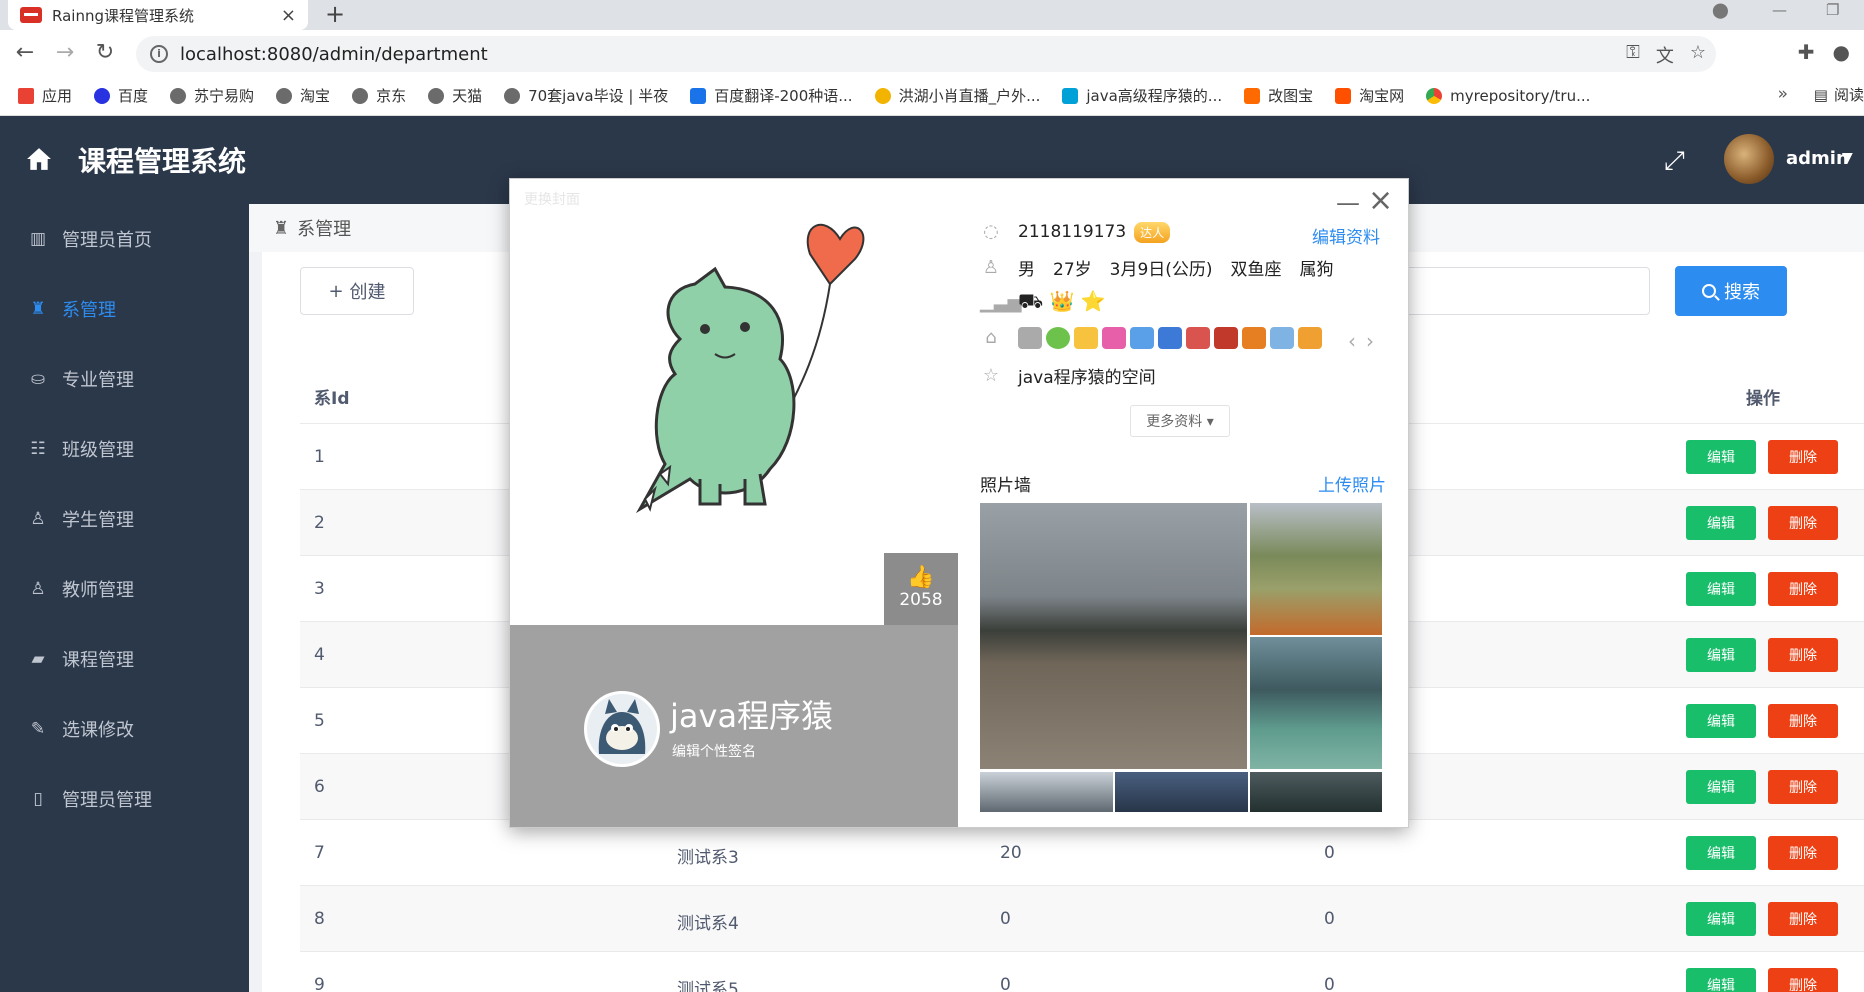 The width and height of the screenshot is (1864, 992). Describe the element at coordinates (1698, 55) in the screenshot. I see `bookmark-star-icon: ☆` at that location.